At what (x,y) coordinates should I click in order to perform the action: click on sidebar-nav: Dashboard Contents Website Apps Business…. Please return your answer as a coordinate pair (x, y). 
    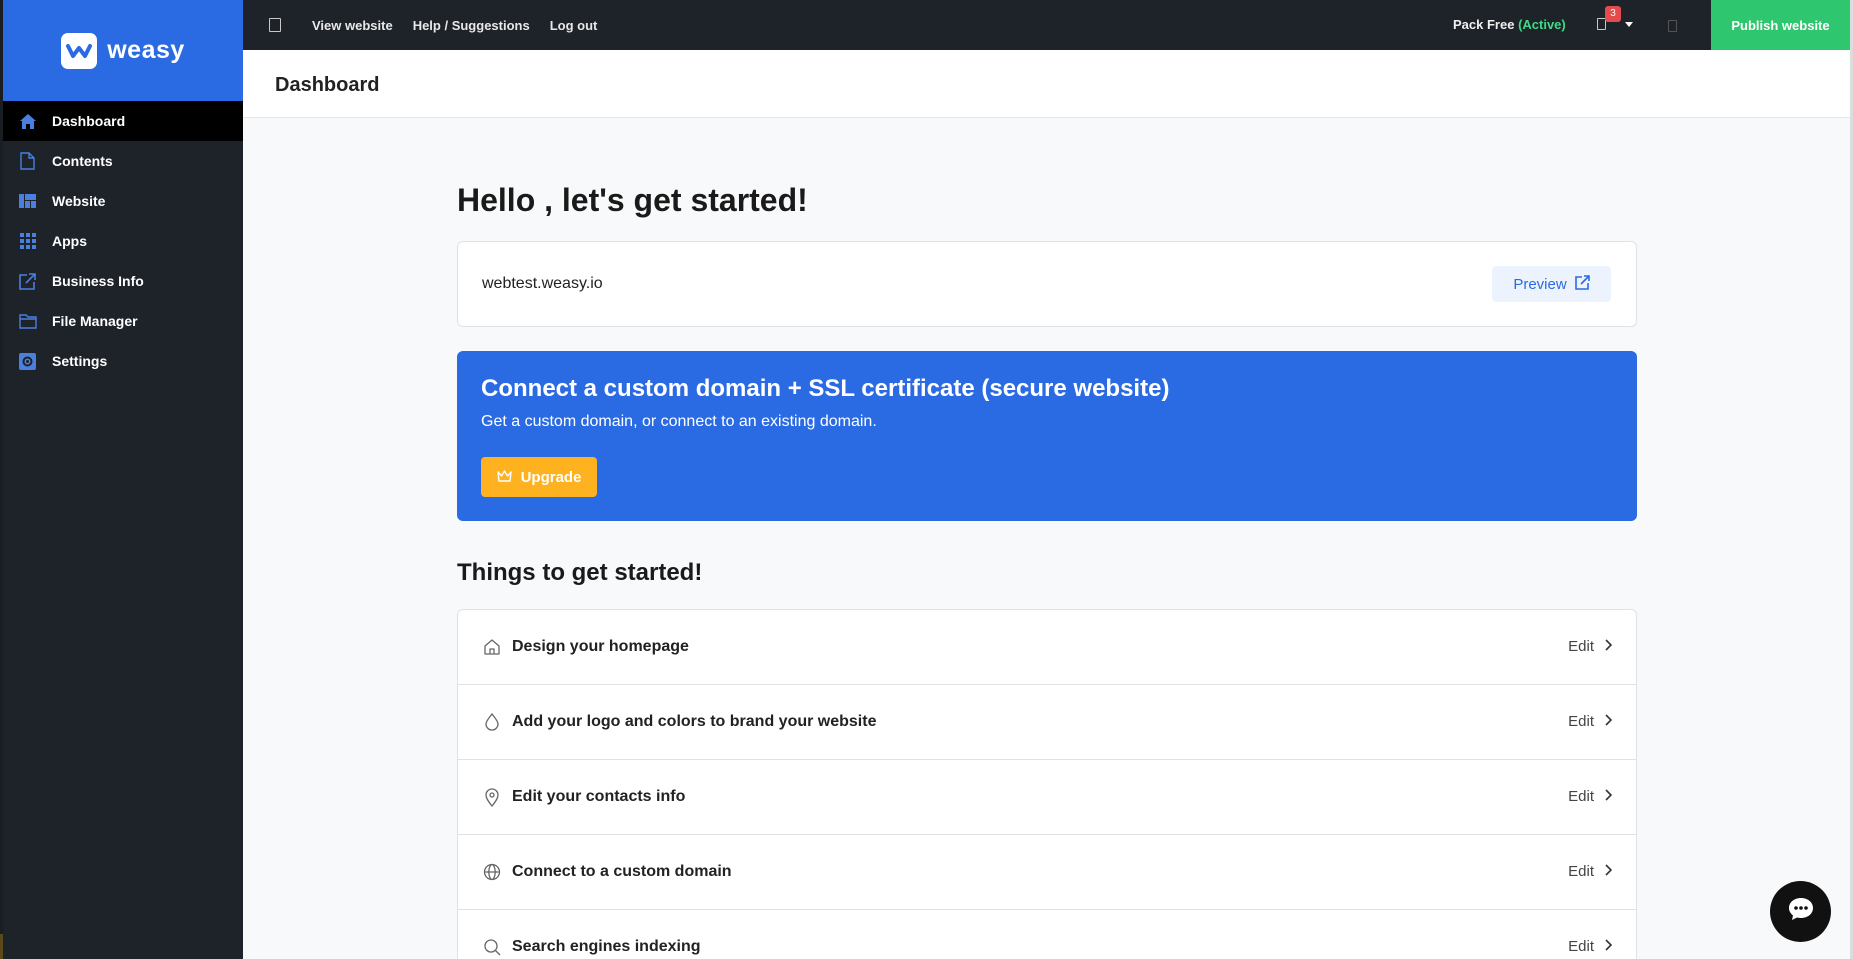
    Looking at the image, I should click on (123, 241).